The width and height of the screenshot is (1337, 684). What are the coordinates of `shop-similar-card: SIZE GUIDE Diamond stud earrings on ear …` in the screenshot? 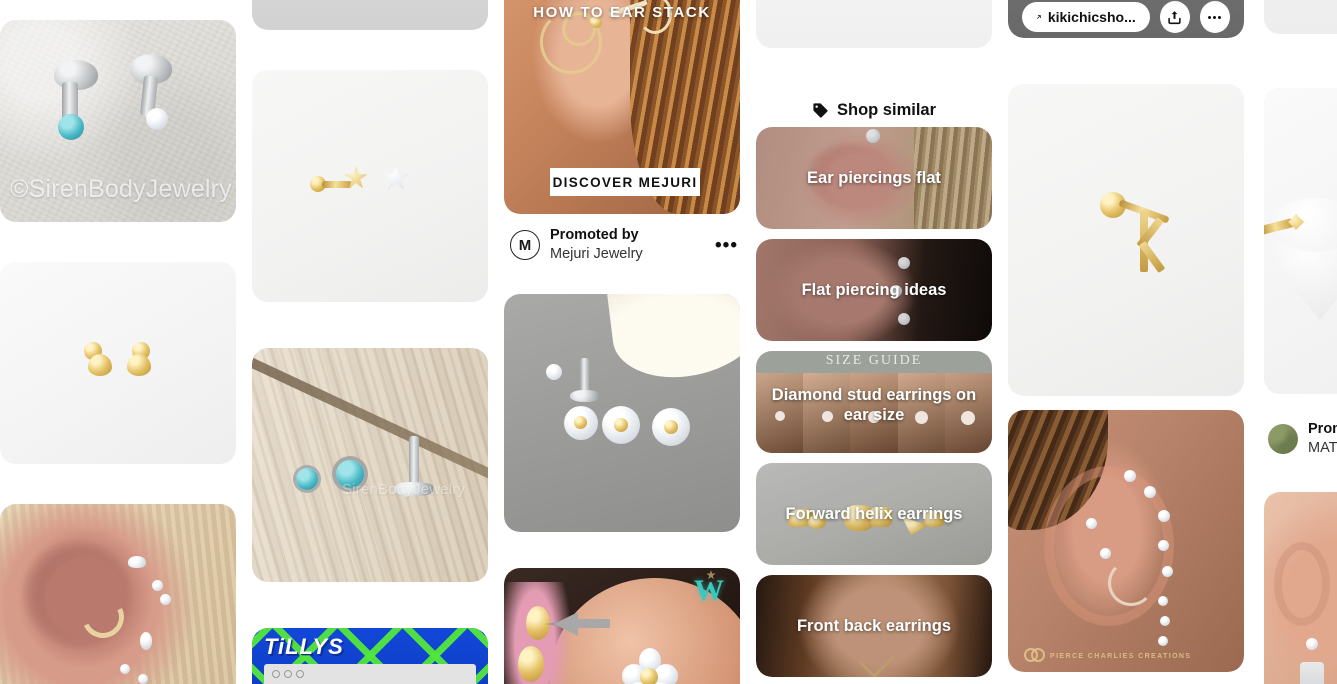 It's located at (874, 402).